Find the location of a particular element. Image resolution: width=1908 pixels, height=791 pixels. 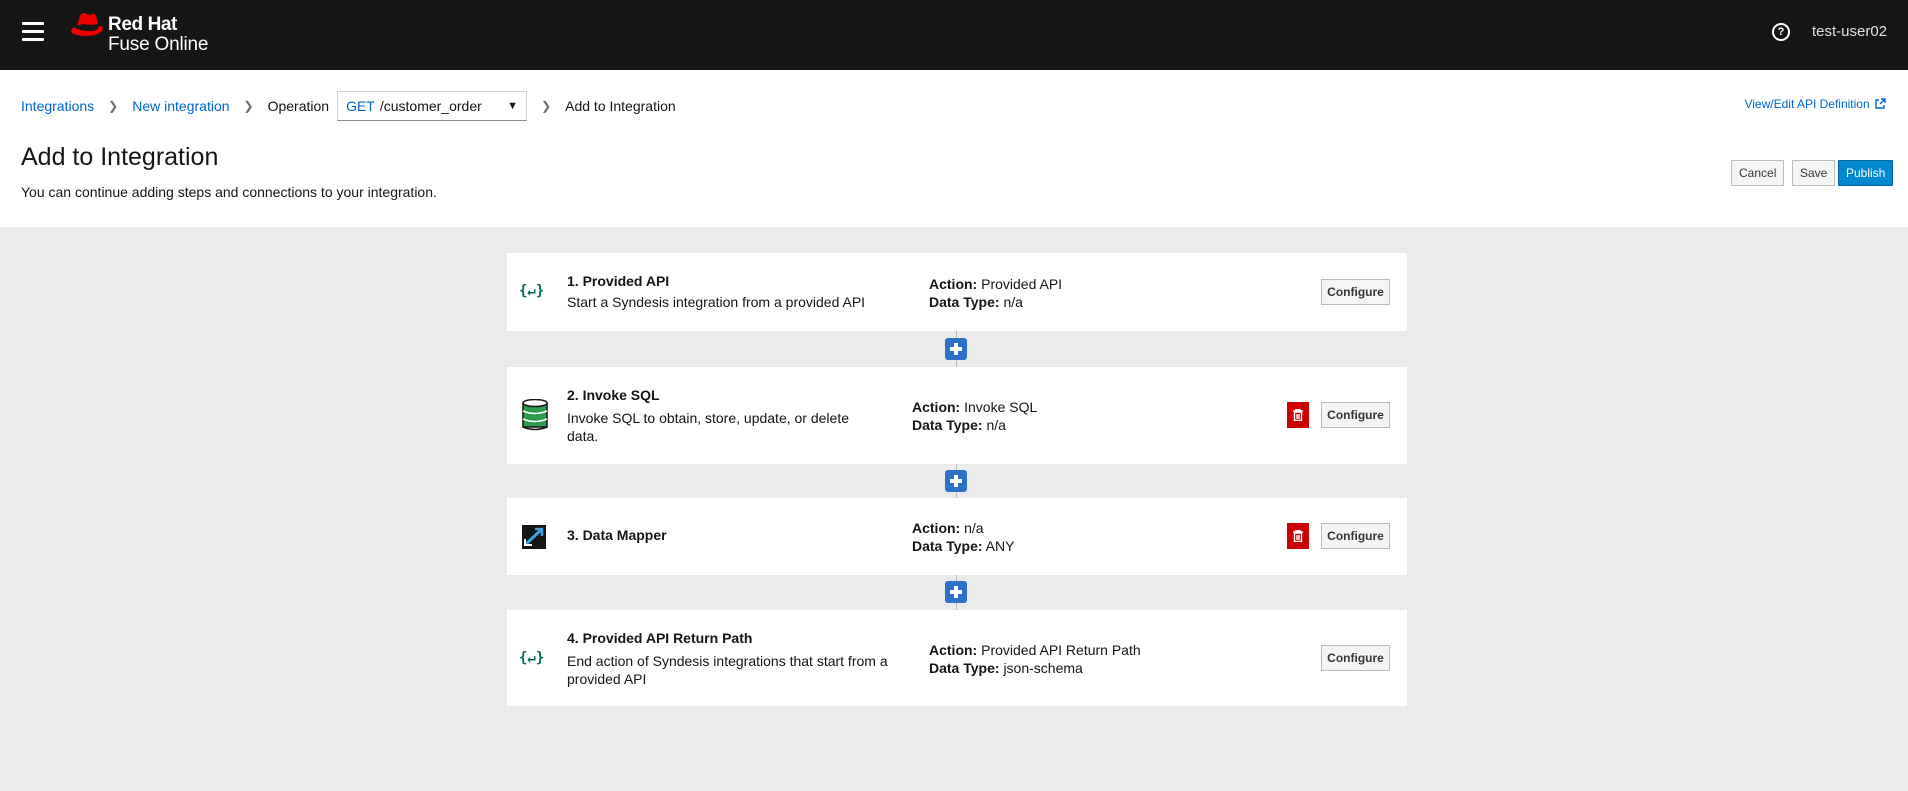

save-button: Save is located at coordinates (1814, 173).